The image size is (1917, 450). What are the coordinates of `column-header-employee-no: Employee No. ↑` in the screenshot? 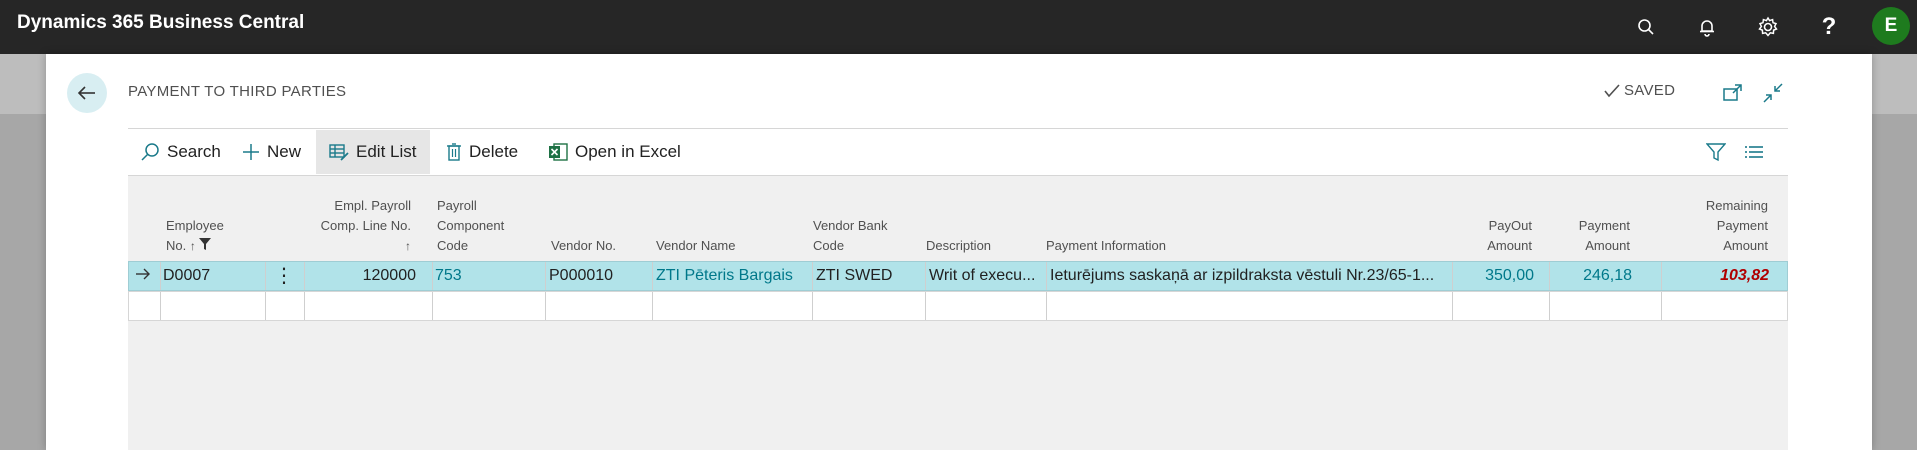 It's located at (195, 236).